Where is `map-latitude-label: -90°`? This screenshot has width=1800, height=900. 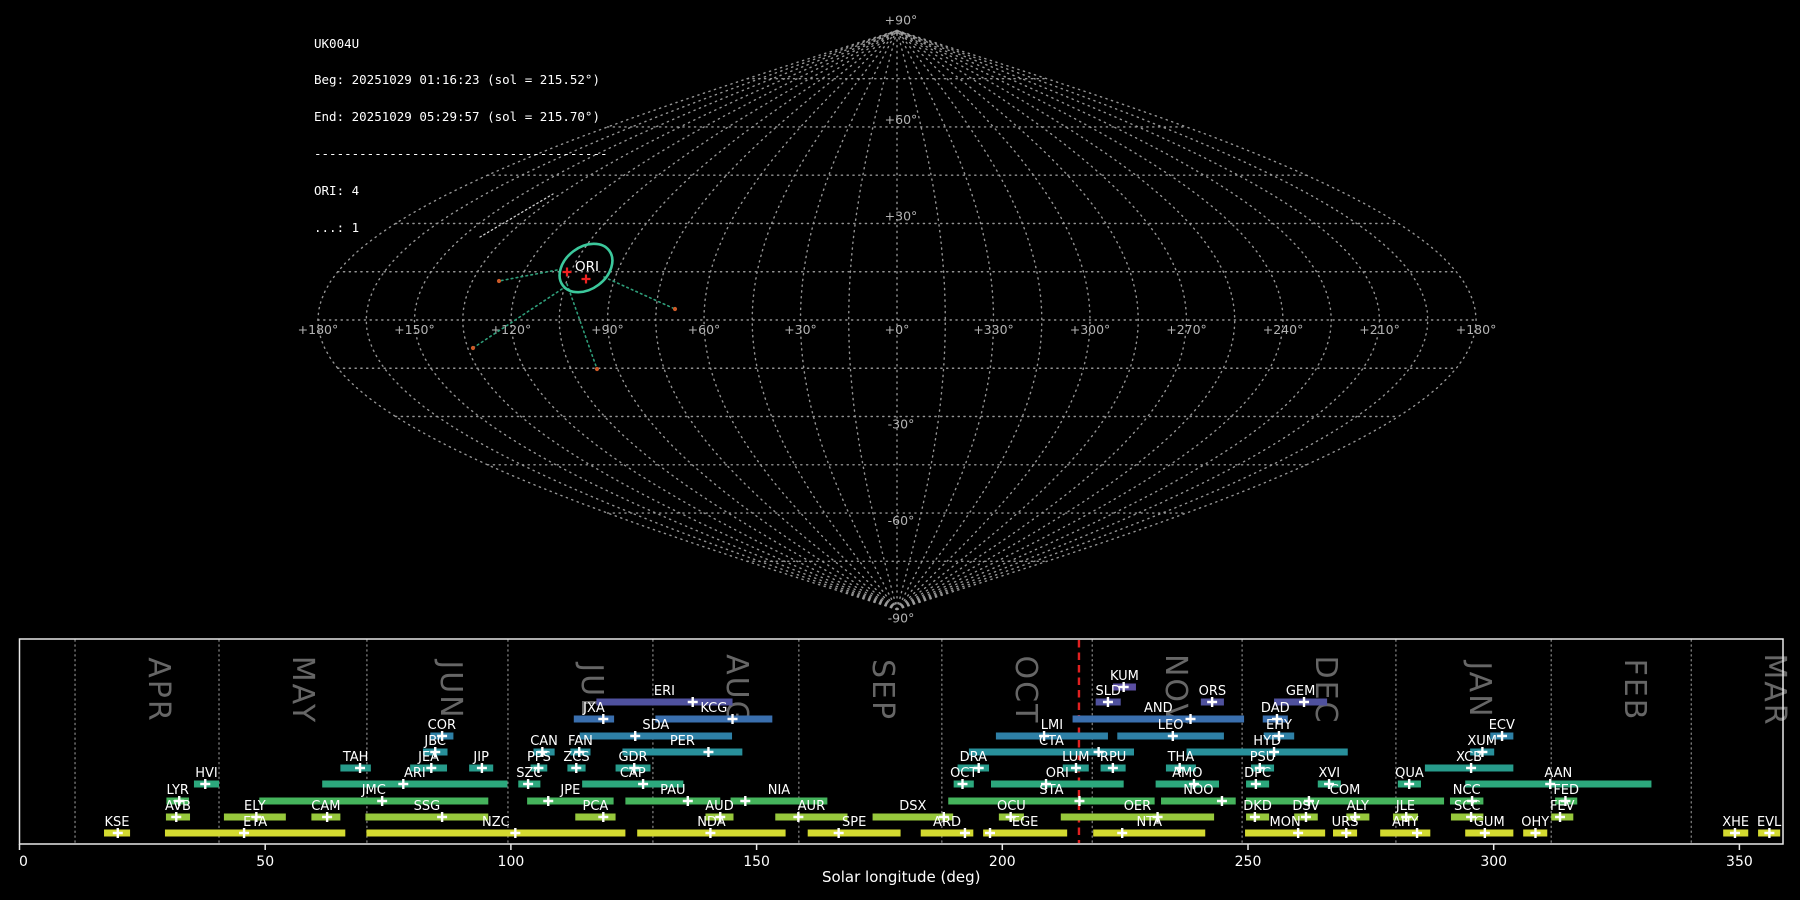 map-latitude-label: -90° is located at coordinates (901, 618).